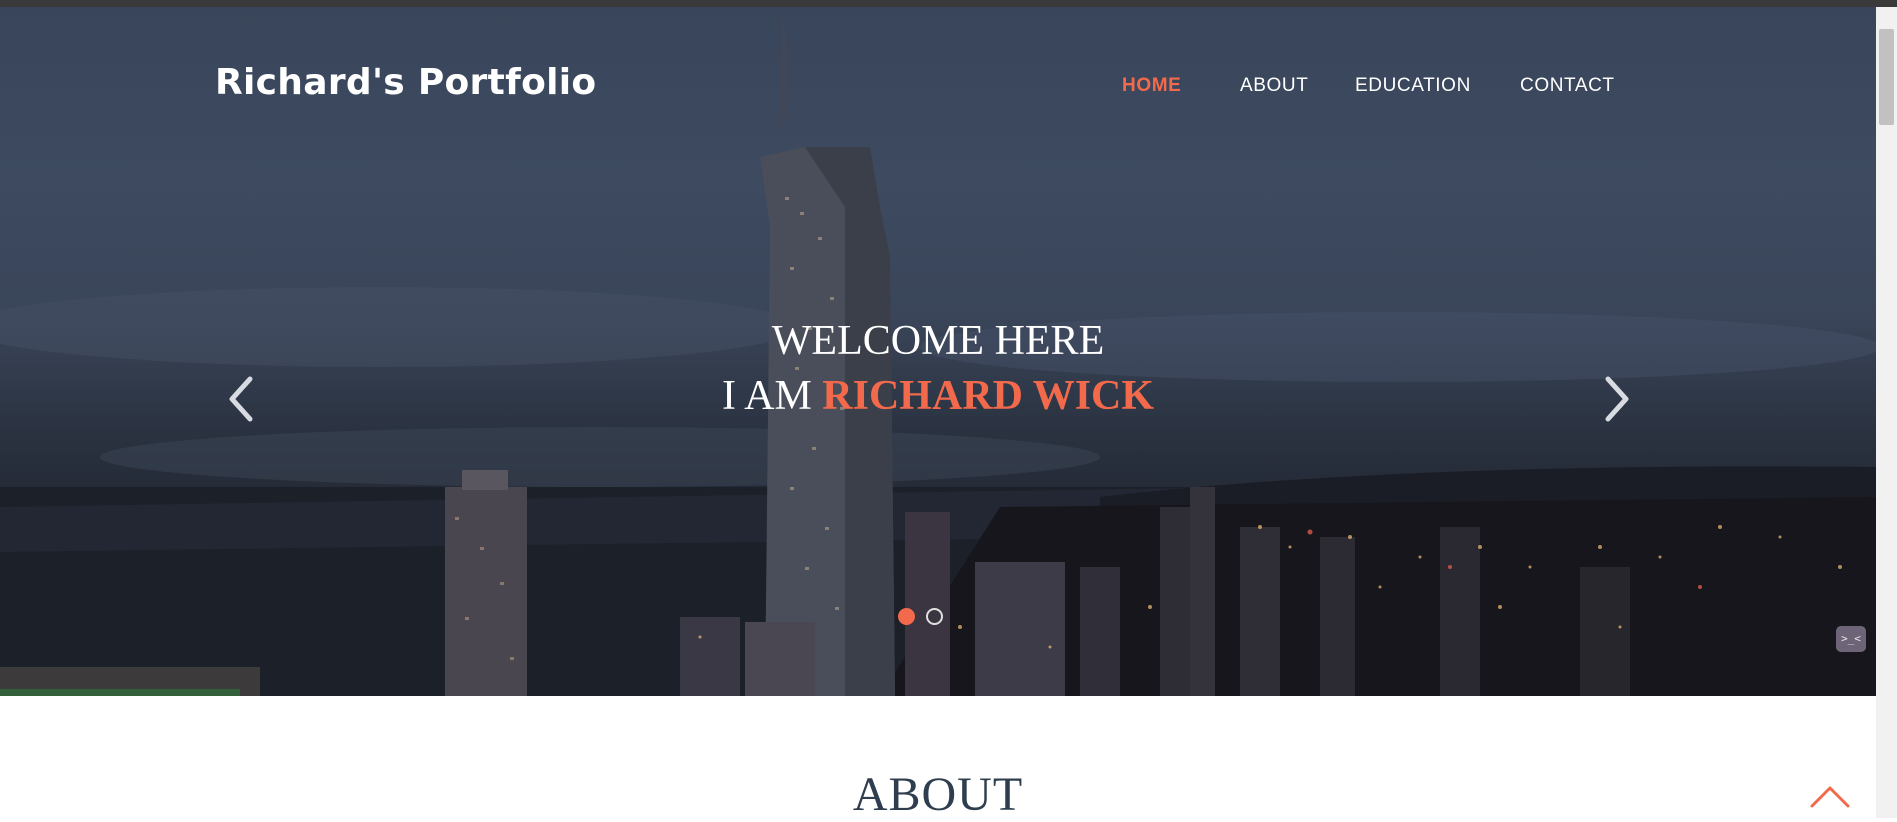 The height and width of the screenshot is (822, 1897). I want to click on hero-welcome-line: WELCOME HERE, so click(938, 341).